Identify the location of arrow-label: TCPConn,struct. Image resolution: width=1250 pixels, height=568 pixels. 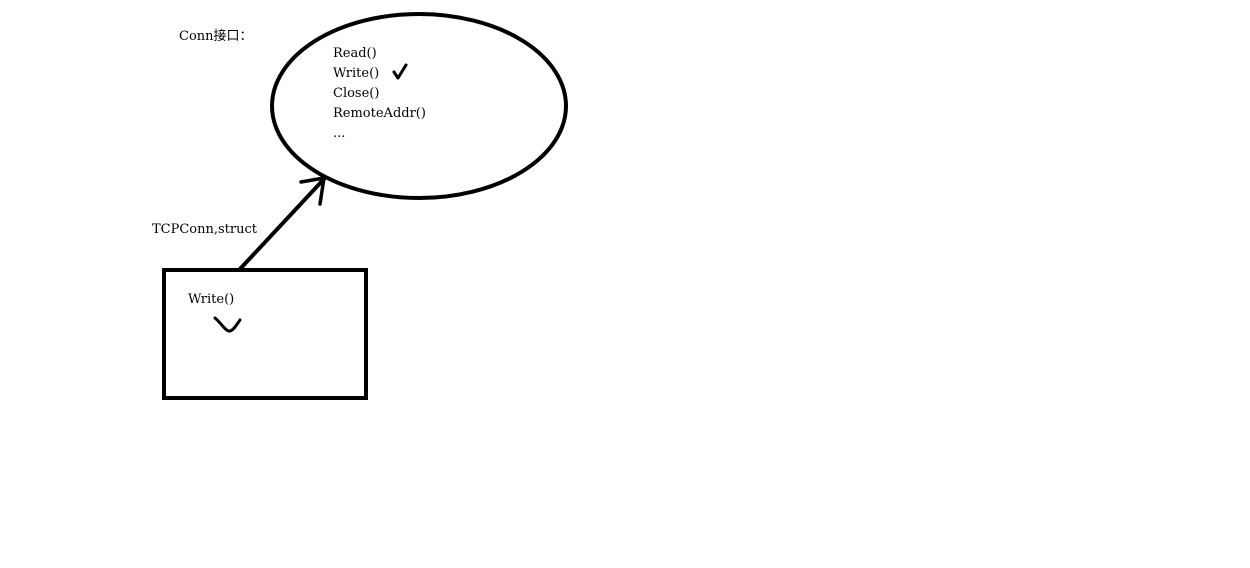
(205, 229).